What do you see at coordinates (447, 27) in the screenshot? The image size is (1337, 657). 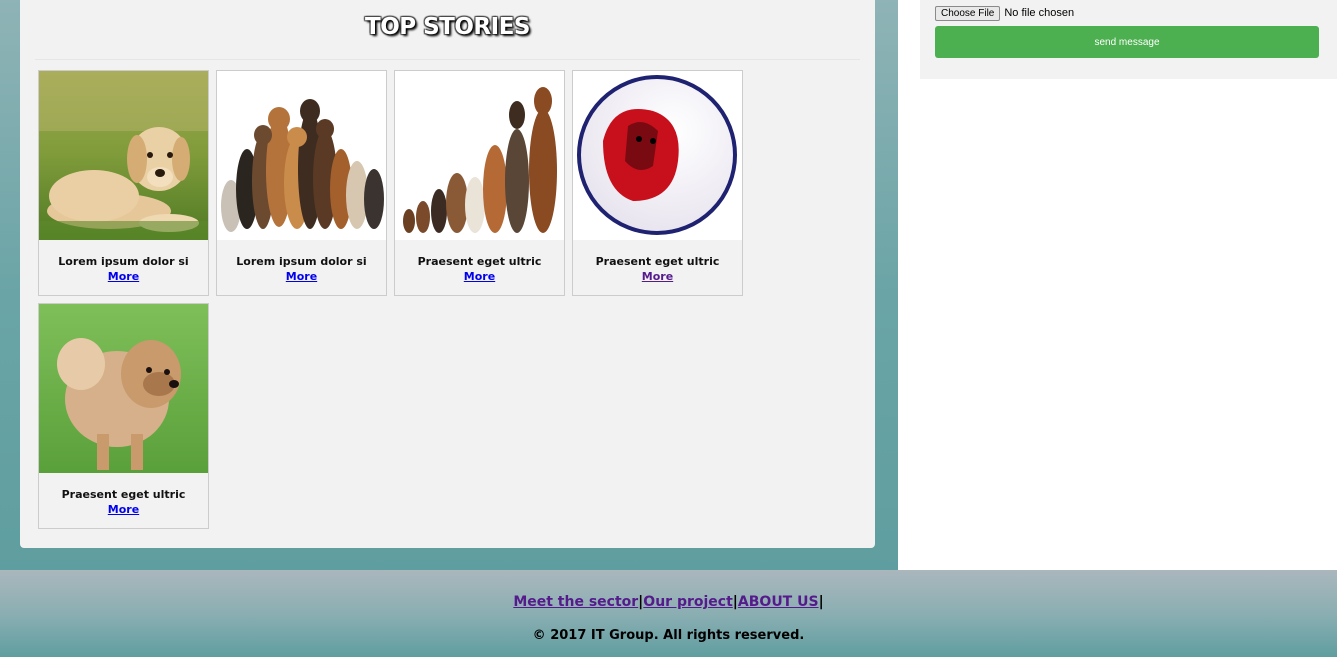 I see `section-title: TOP STORIES` at bounding box center [447, 27].